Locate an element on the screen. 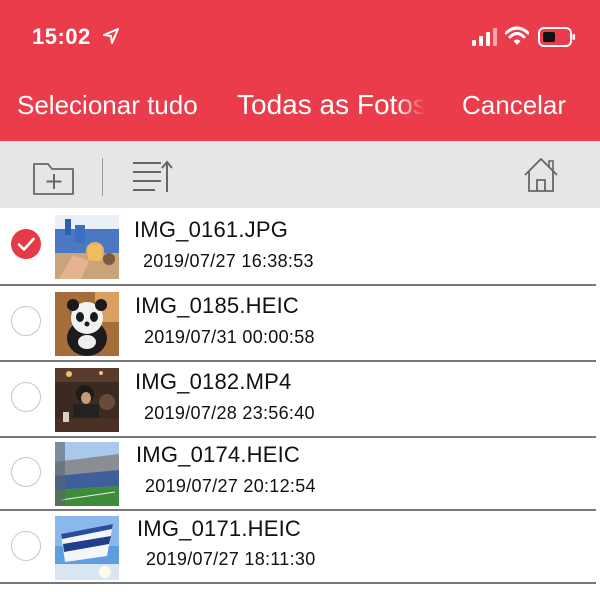  stadium-interior-photo is located at coordinates (87, 474).